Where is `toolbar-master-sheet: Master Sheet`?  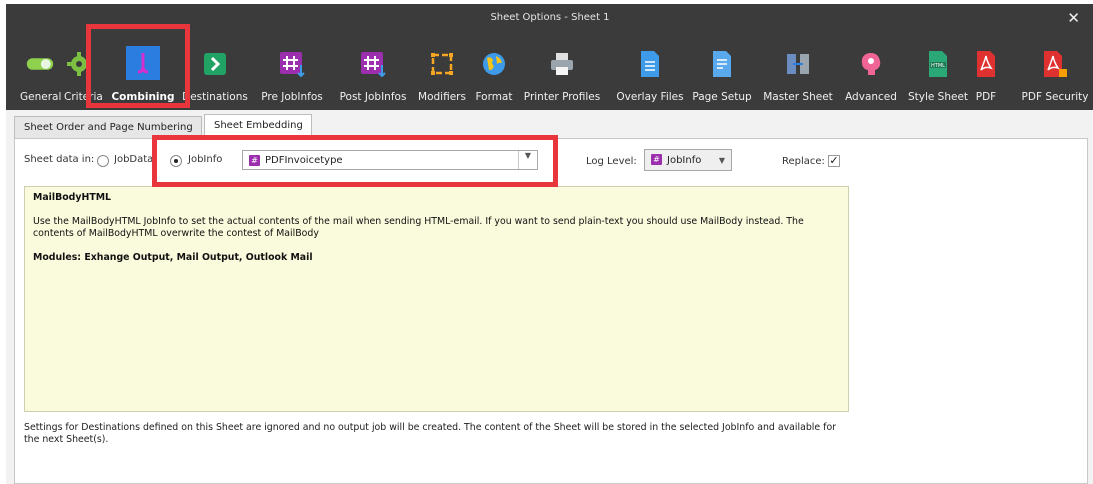 toolbar-master-sheet: Master Sheet is located at coordinates (798, 72).